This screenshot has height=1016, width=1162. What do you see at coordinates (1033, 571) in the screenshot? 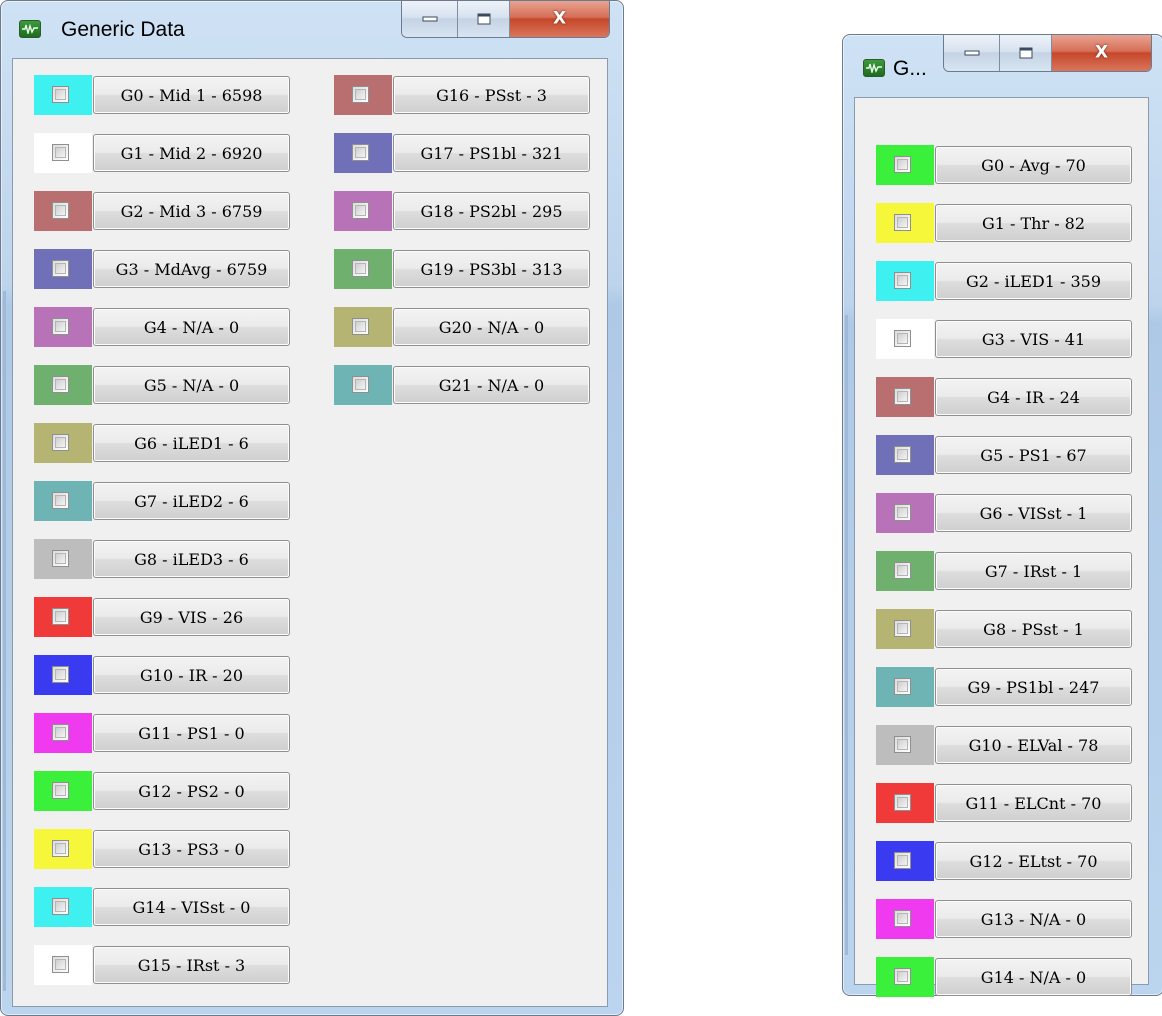
I see `channel-button: G7 - IRst - 1` at bounding box center [1033, 571].